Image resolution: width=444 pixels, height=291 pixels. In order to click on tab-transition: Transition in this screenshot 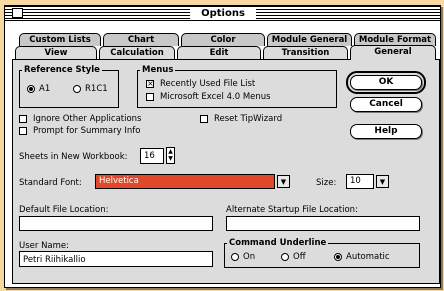, I will do `click(305, 52)`.